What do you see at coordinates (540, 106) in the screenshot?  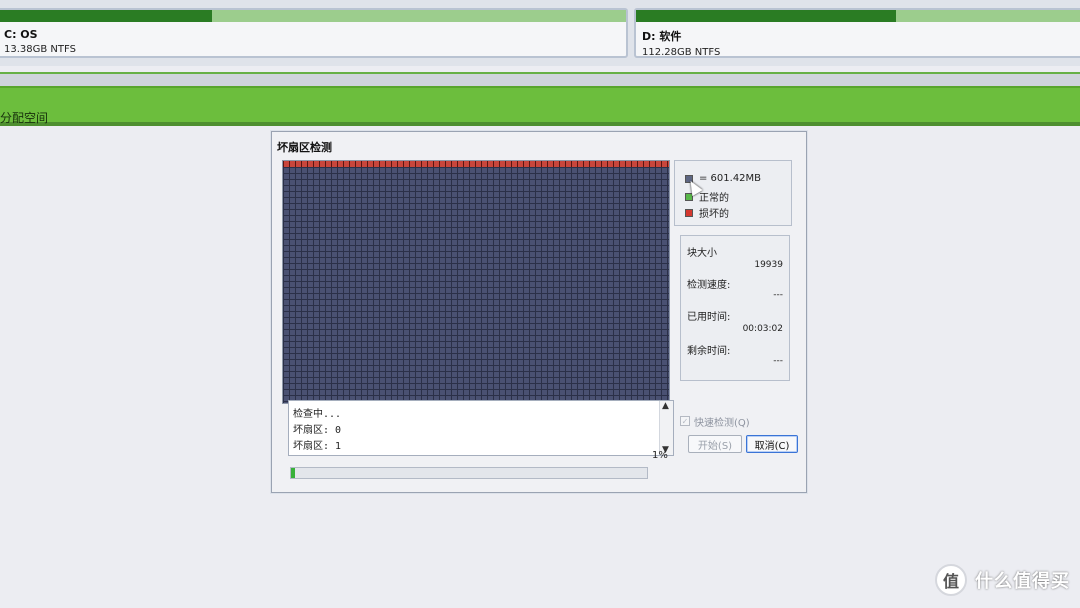 I see `unallocated-space-bar: 分配空间` at bounding box center [540, 106].